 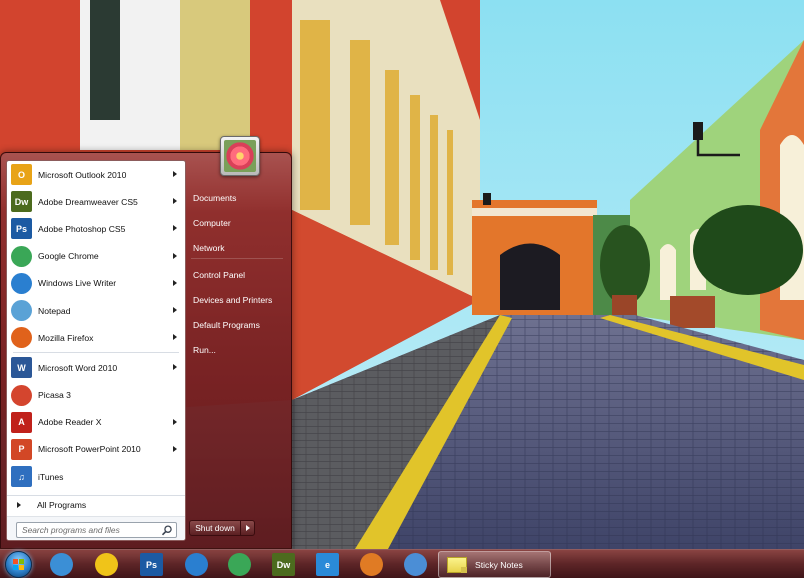 I want to click on place-computer: Computer, so click(x=212, y=223).